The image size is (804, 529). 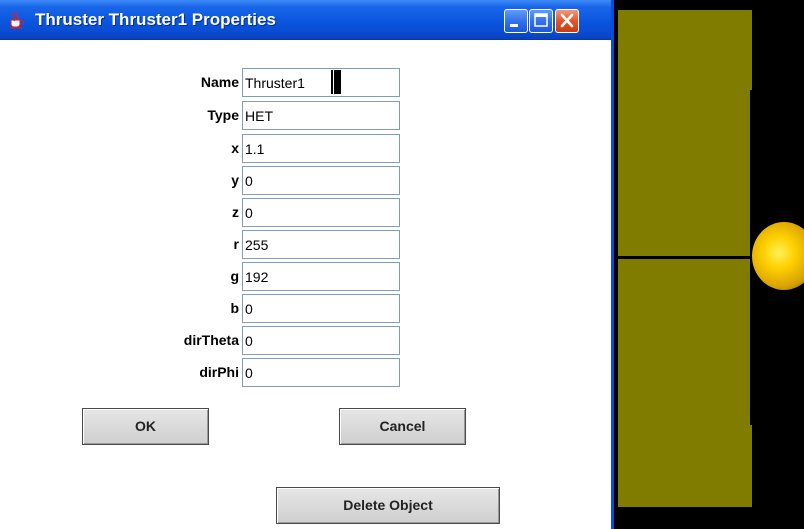 I want to click on r-field, so click(x=321, y=244).